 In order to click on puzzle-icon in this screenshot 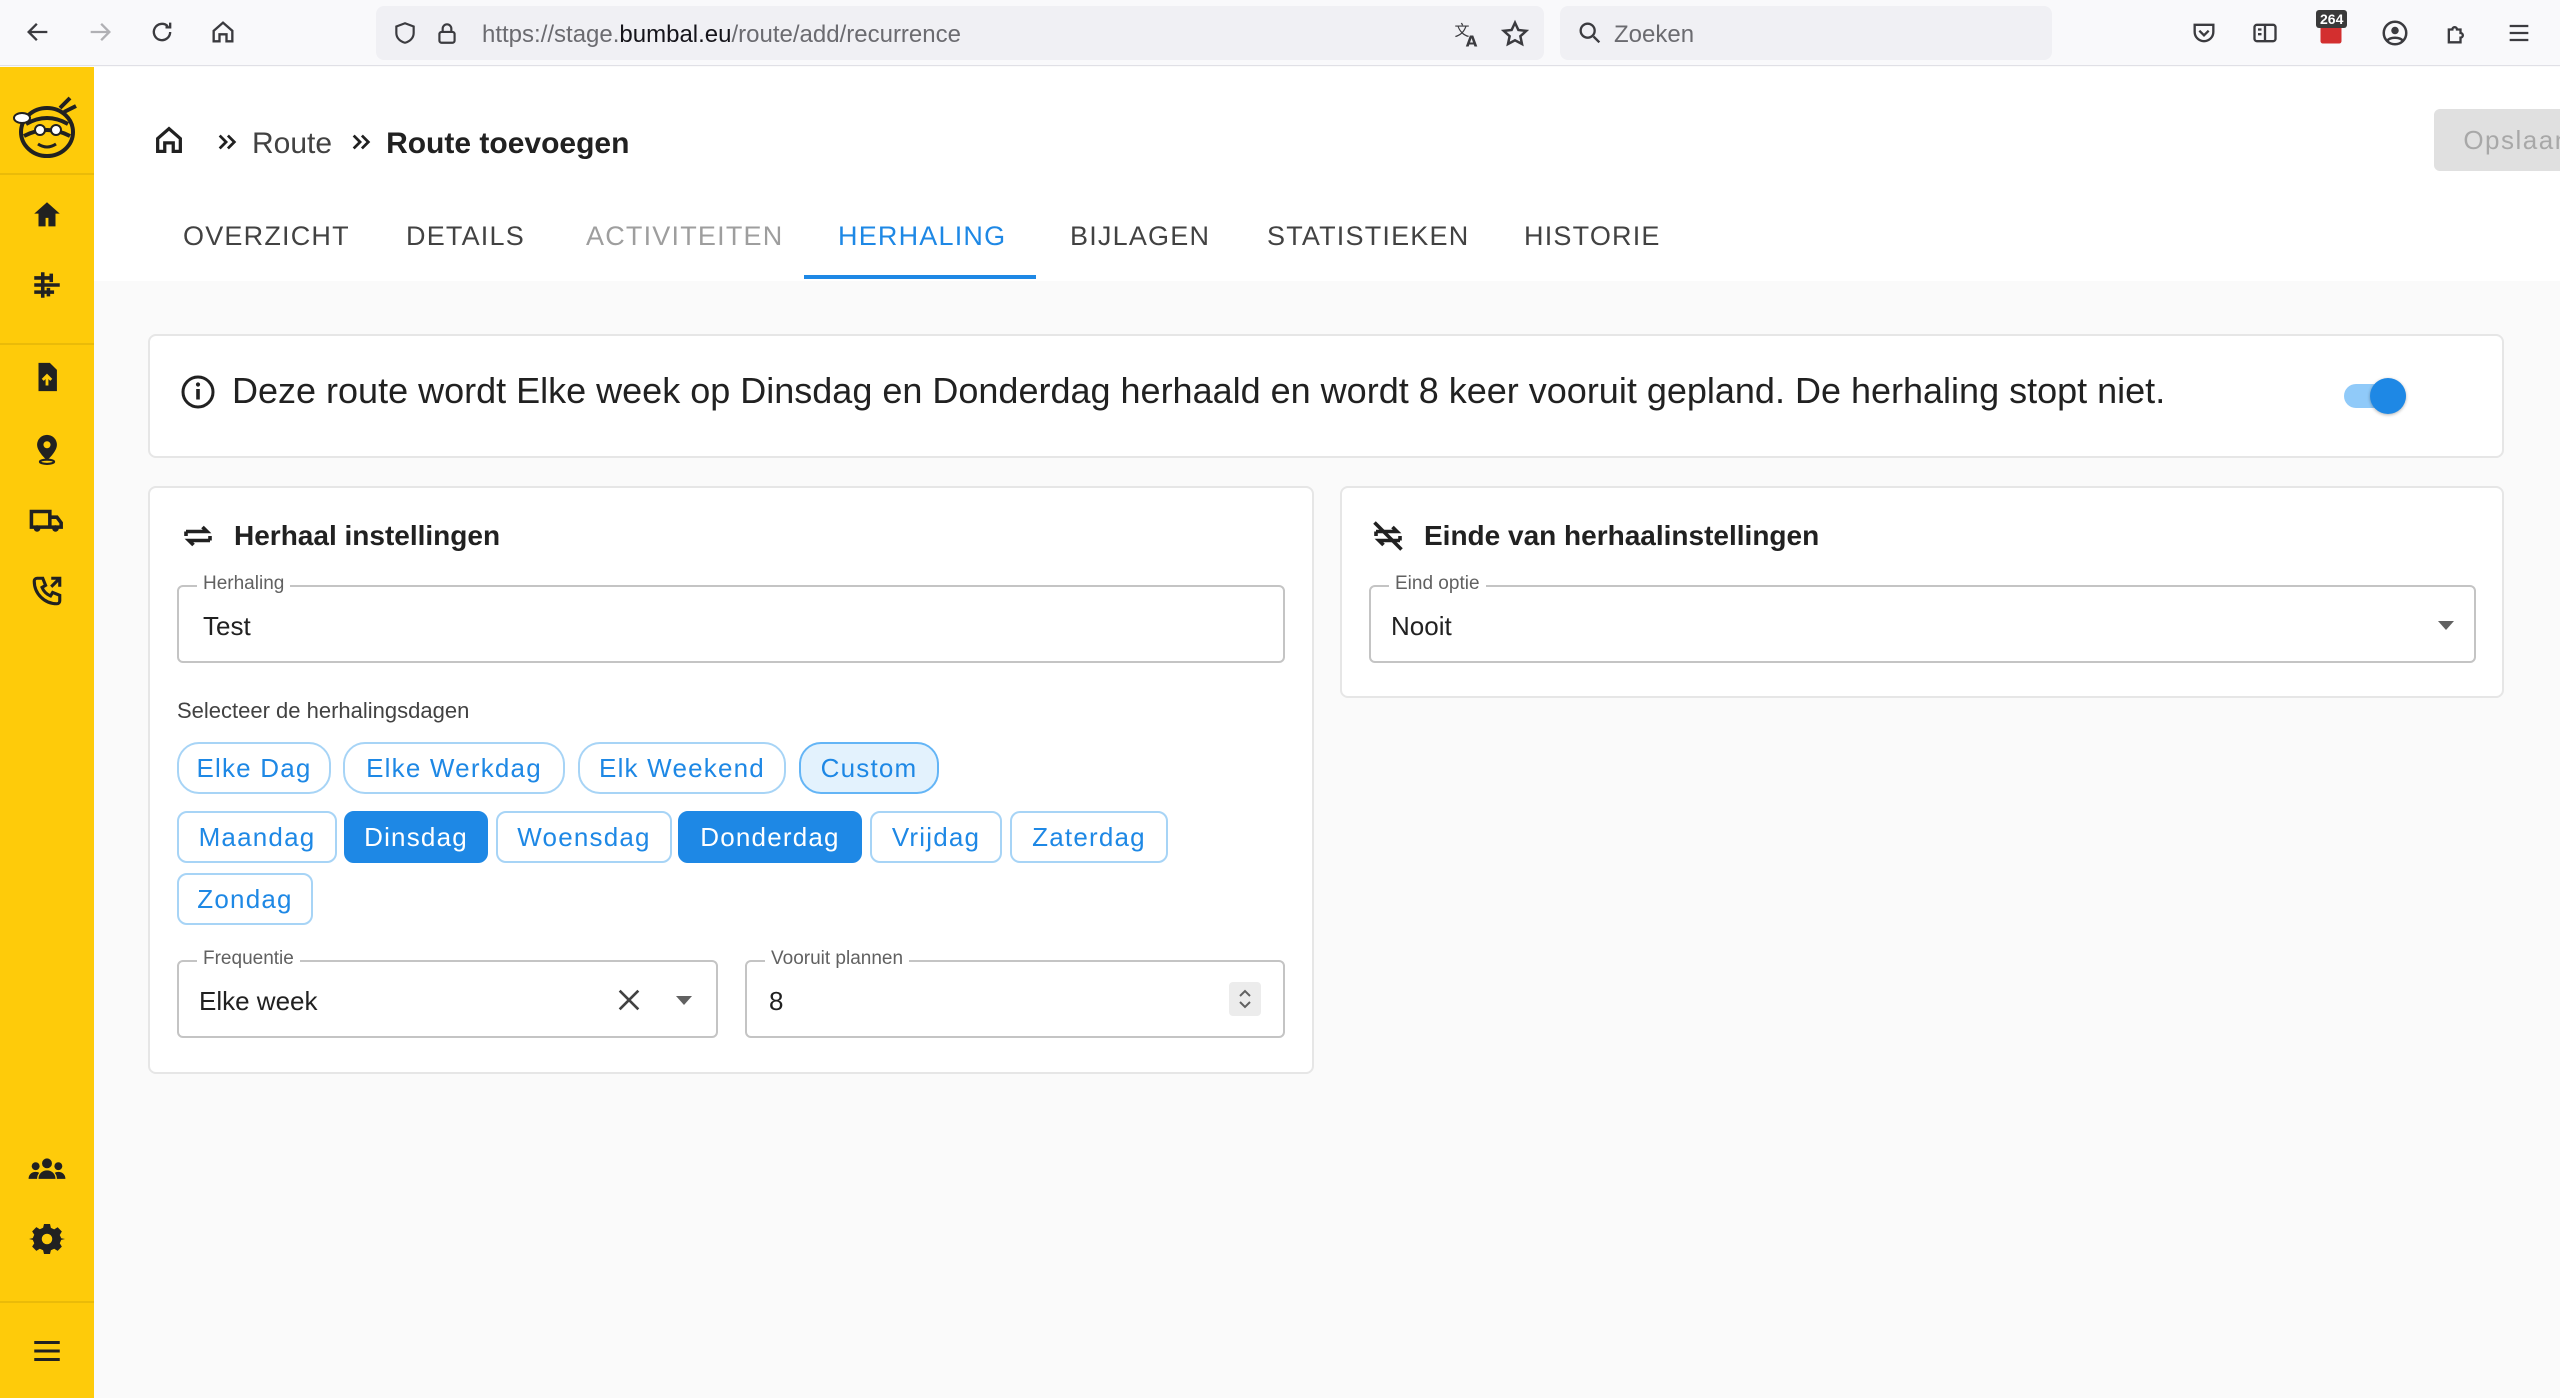, I will do `click(2457, 33)`.